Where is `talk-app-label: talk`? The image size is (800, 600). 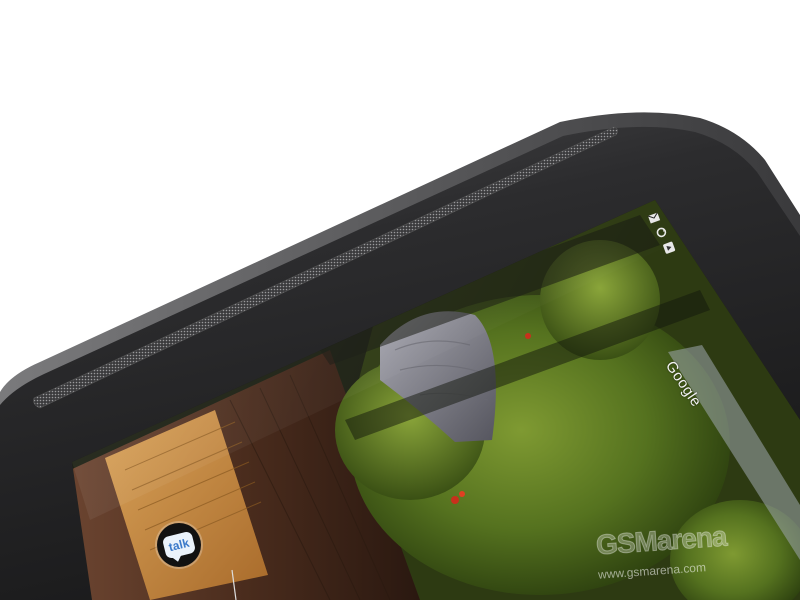
talk-app-label: talk is located at coordinates (179, 545).